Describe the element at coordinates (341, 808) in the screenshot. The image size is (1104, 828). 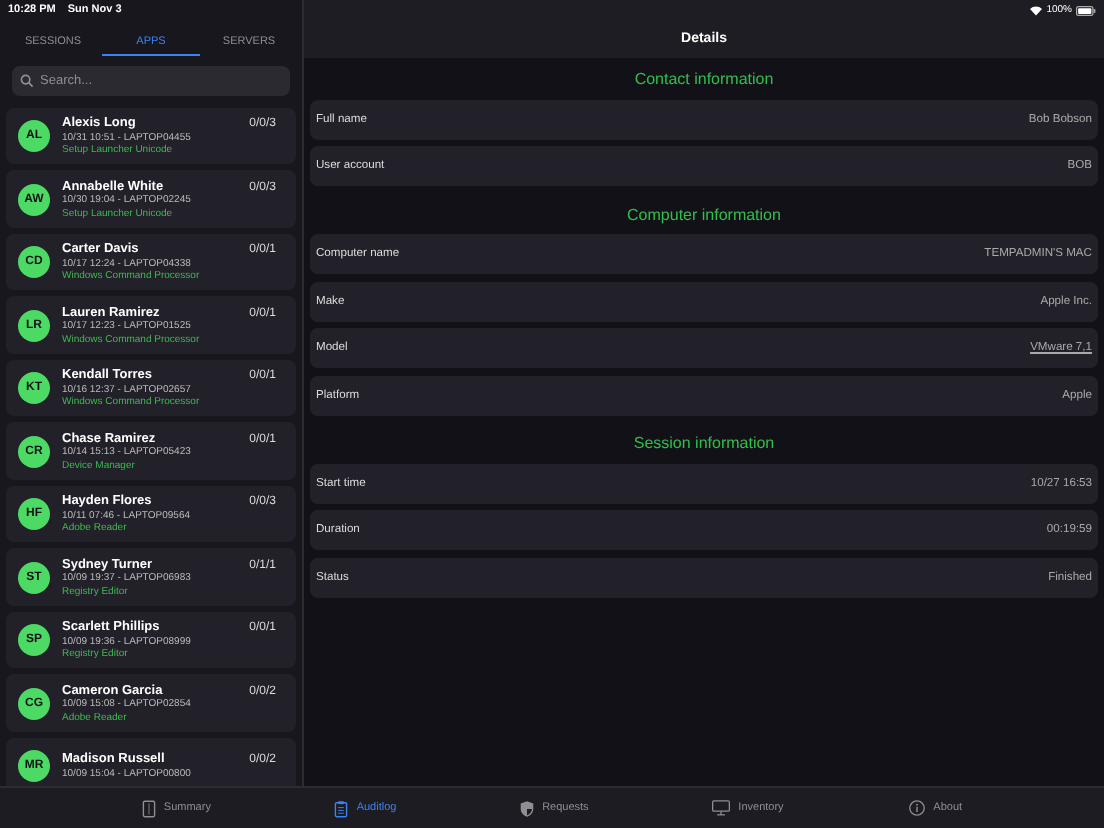
I see `clipboard-icon` at that location.